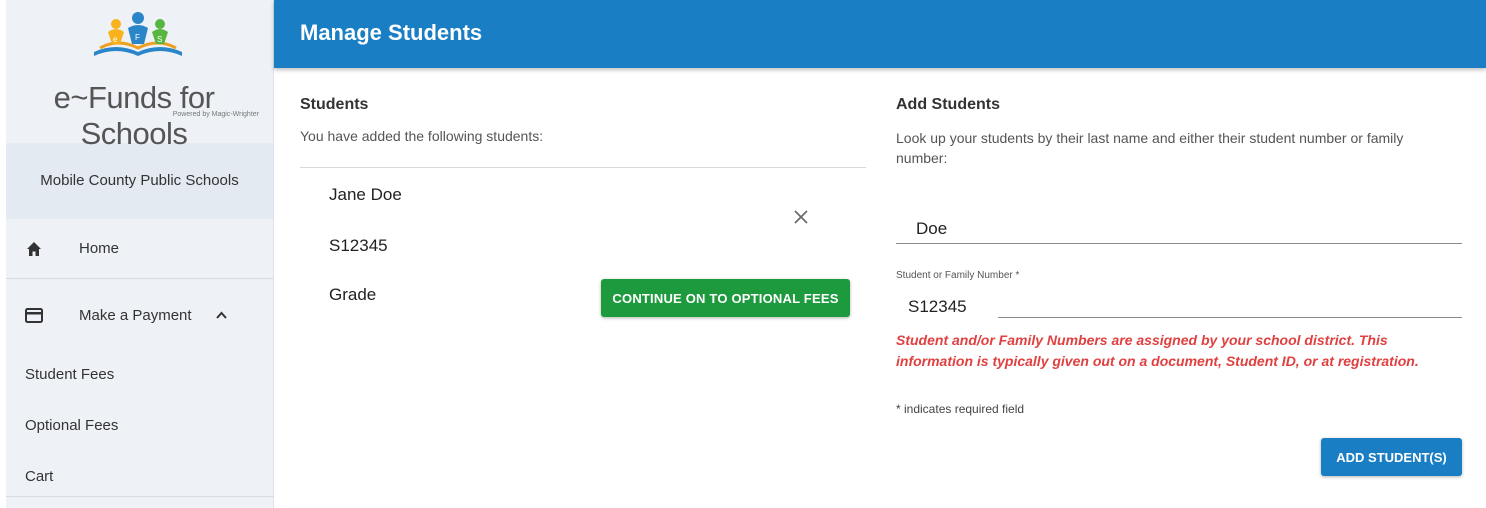  I want to click on sidebar-item-make-payment: Make a Payment, so click(139, 314).